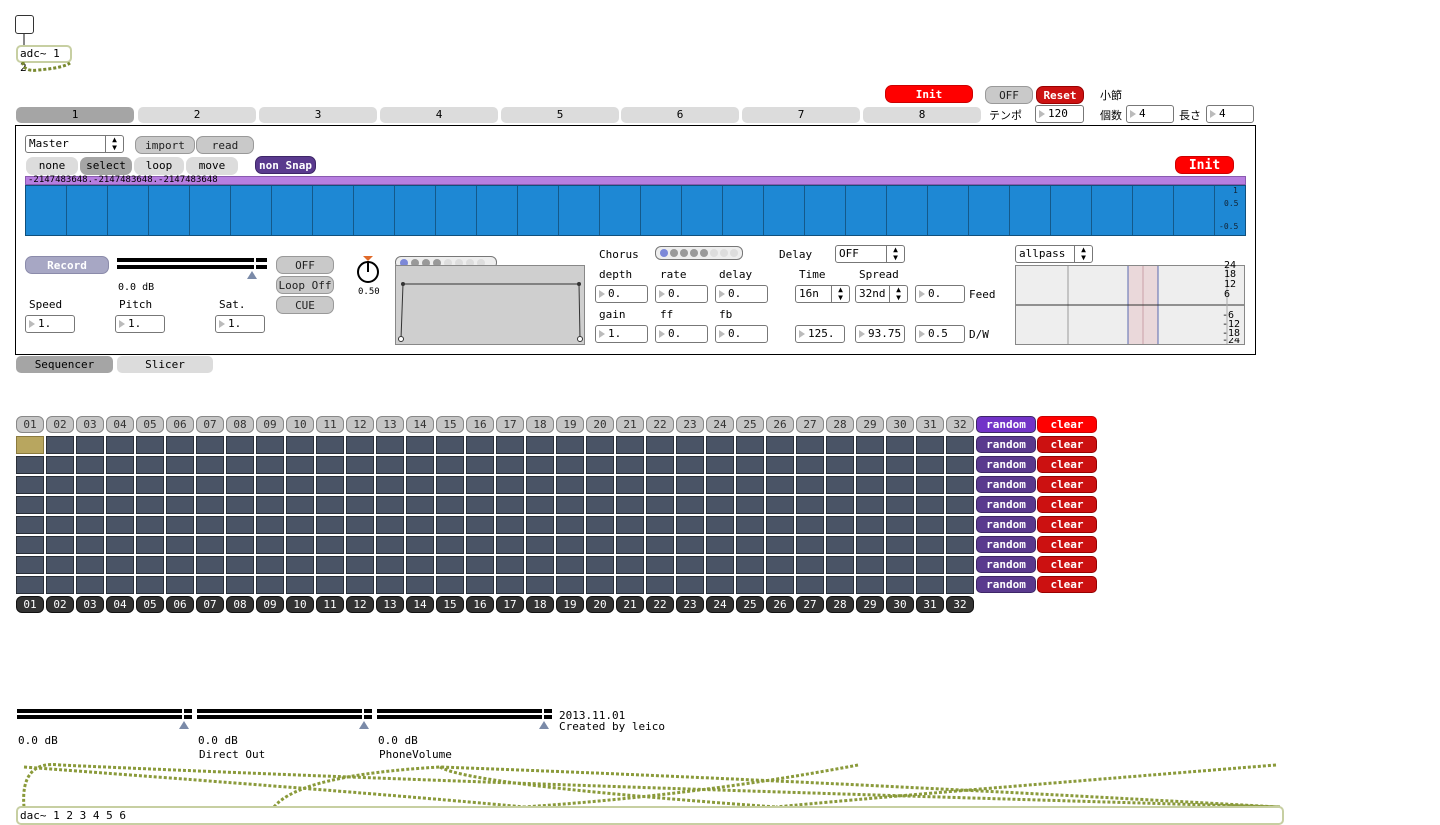  What do you see at coordinates (490, 305) in the screenshot?
I see `envelope-editor` at bounding box center [490, 305].